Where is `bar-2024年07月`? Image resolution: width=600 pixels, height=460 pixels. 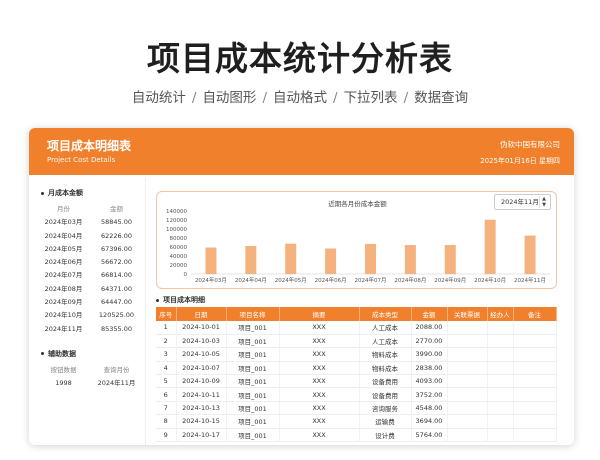 bar-2024年07月 is located at coordinates (370, 258).